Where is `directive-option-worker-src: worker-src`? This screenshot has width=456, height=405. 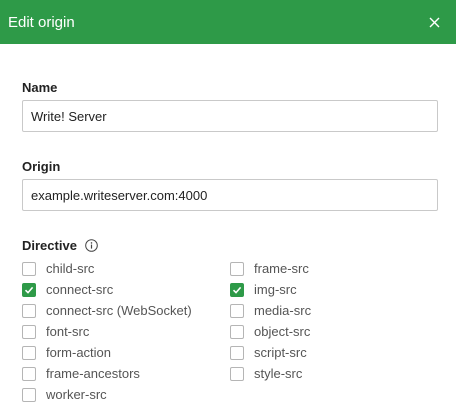 directive-option-worker-src: worker-src is located at coordinates (126, 394).